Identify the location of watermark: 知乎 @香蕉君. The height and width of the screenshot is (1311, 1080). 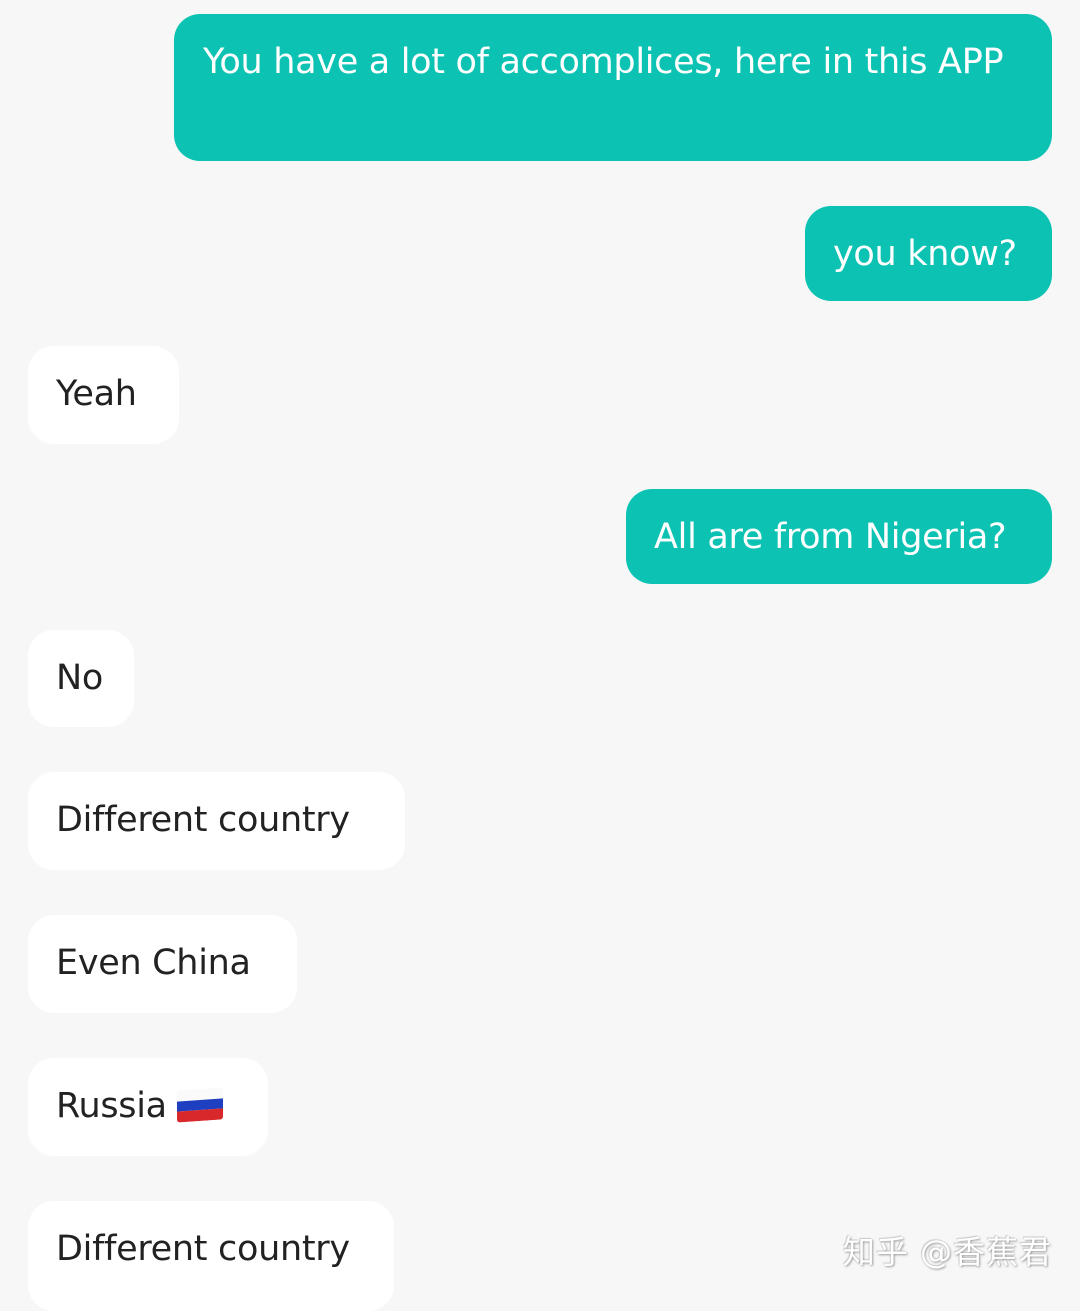
(947, 1252).